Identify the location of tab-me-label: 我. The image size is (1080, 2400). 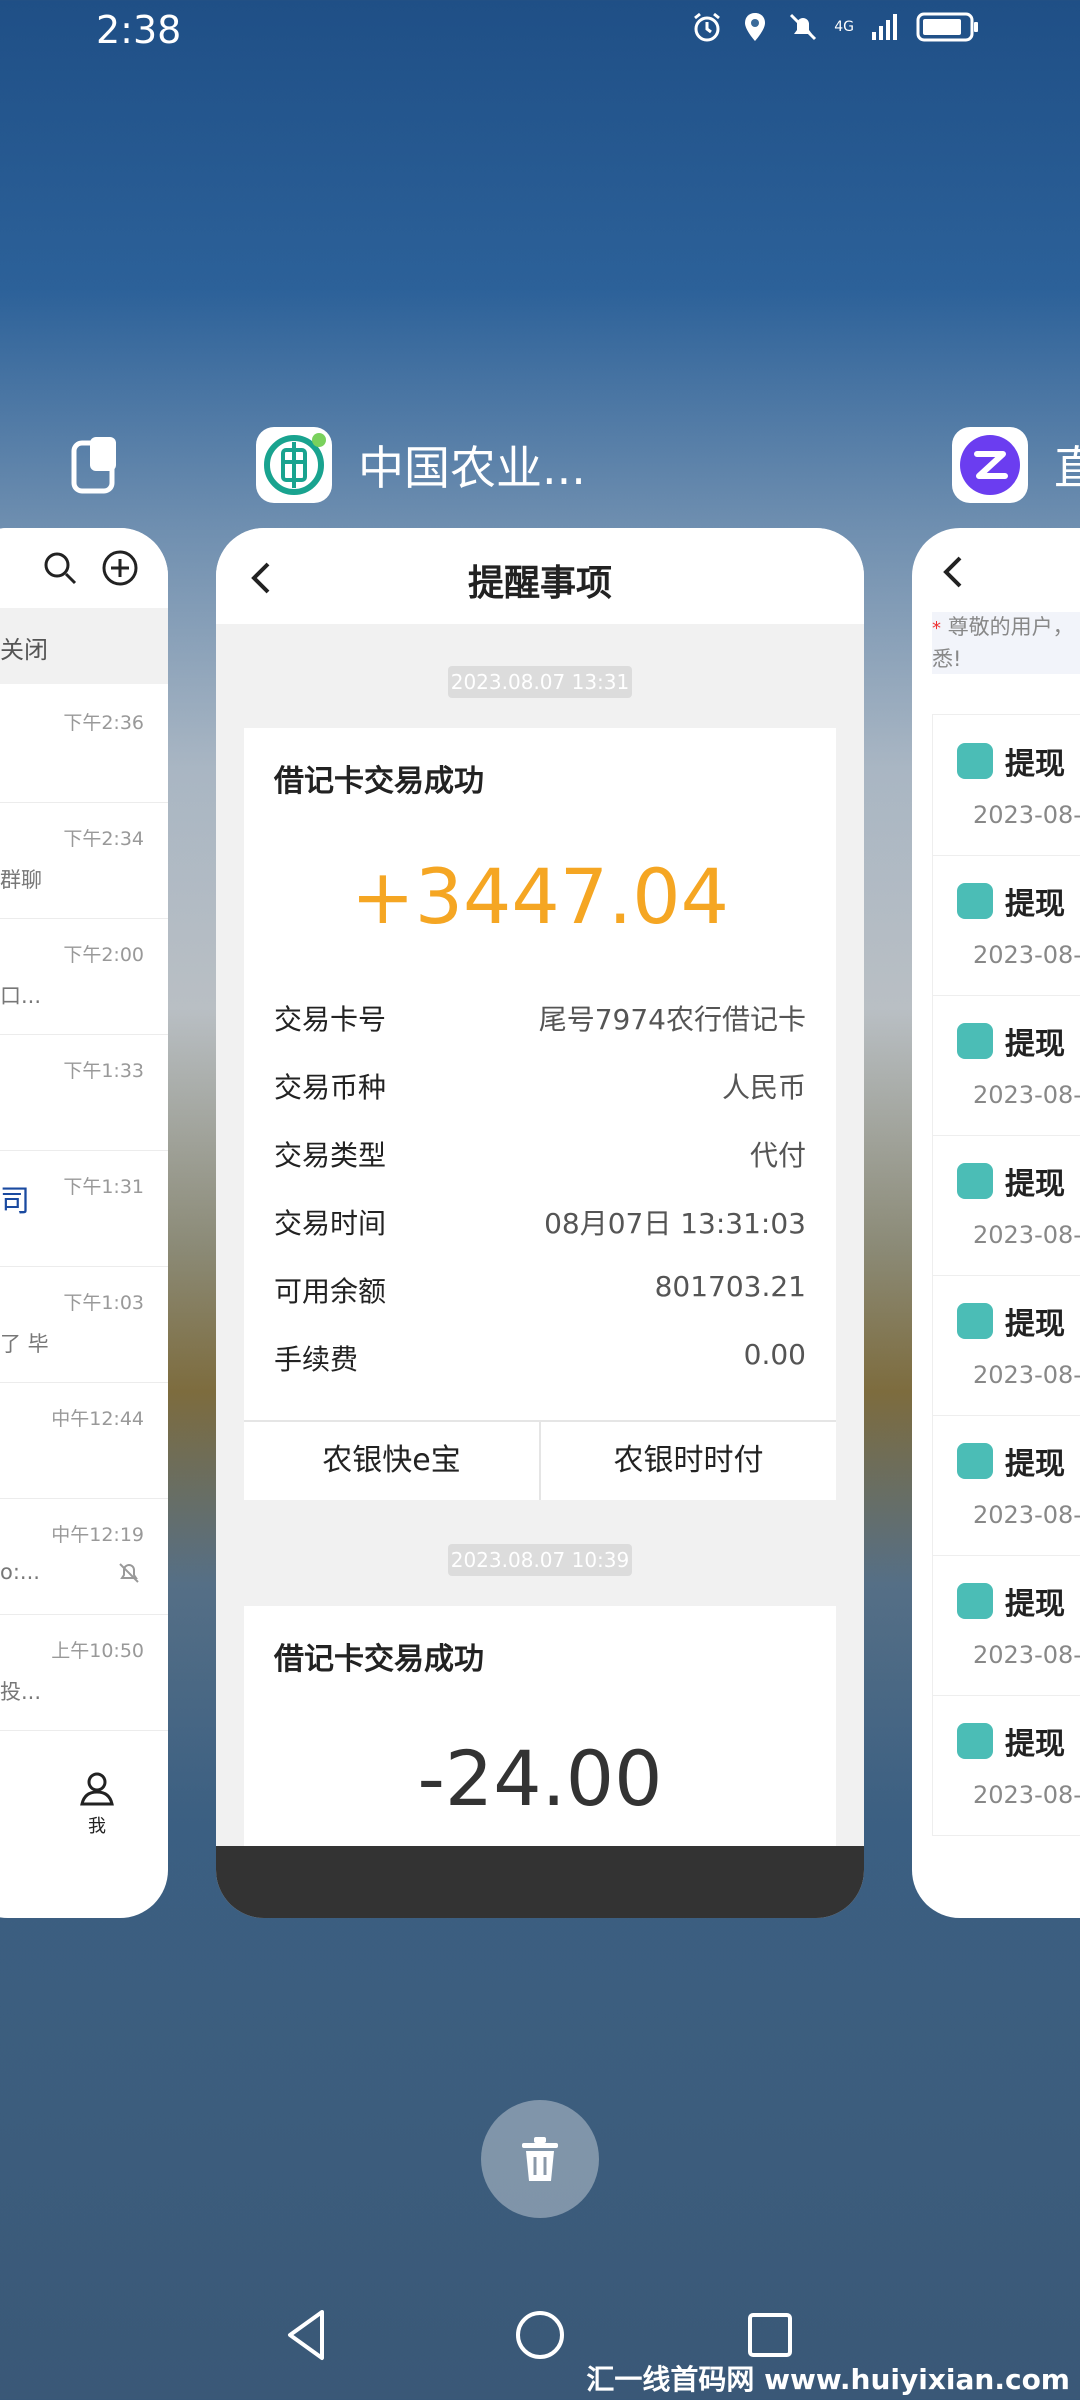
(97, 1826).